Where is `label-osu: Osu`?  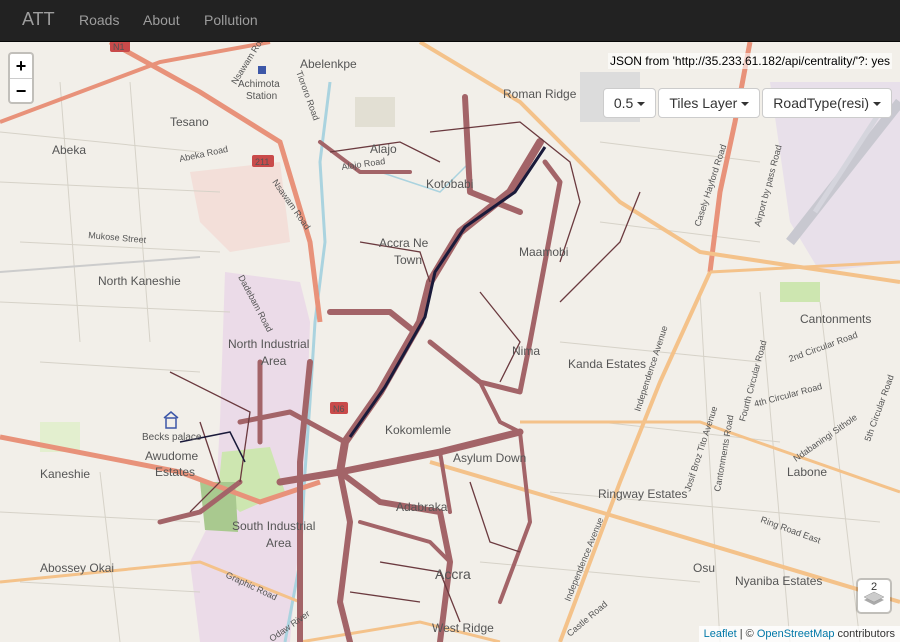 label-osu: Osu is located at coordinates (704, 568).